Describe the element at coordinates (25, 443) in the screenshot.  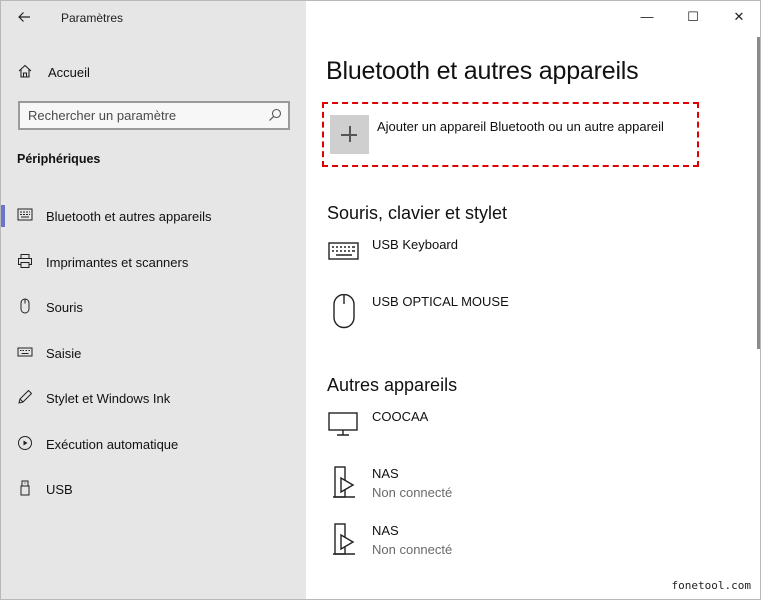
I see `autoplay-icon` at that location.